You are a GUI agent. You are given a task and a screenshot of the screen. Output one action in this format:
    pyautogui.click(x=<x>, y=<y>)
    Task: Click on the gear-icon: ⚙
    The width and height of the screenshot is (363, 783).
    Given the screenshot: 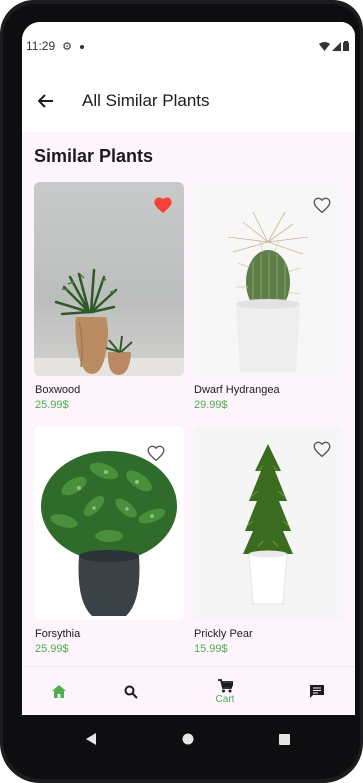 What is the action you would take?
    pyautogui.click(x=67, y=46)
    